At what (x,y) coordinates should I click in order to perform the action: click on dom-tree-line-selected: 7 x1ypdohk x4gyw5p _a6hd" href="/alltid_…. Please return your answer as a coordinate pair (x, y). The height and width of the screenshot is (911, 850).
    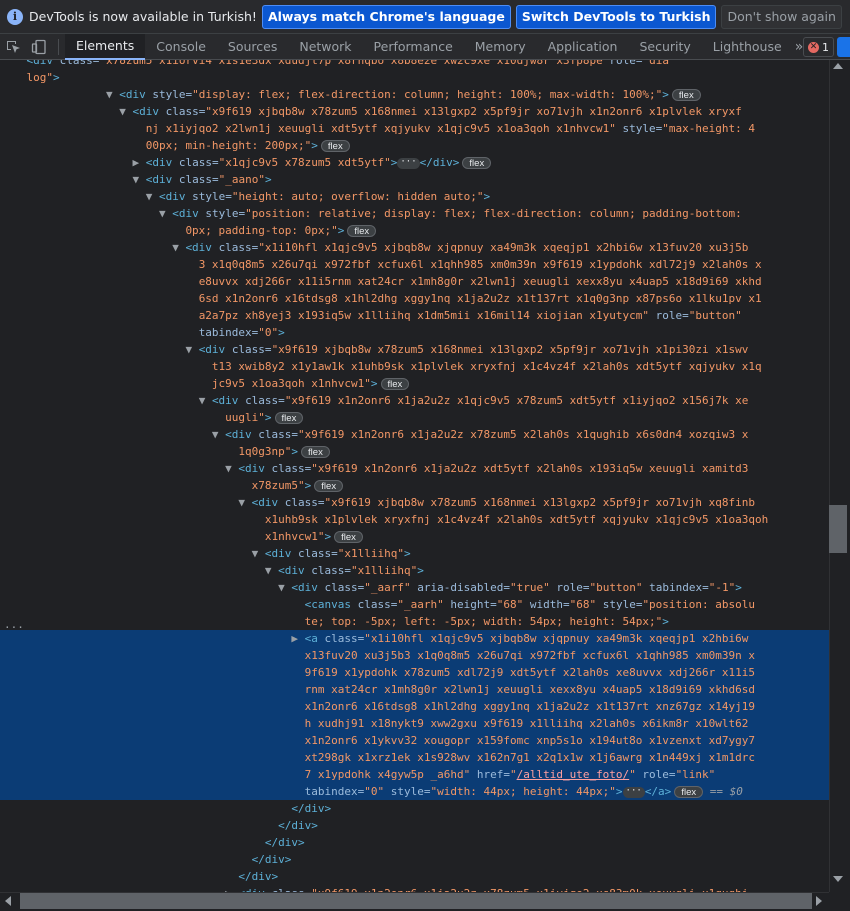
    Looking at the image, I should click on (414, 774).